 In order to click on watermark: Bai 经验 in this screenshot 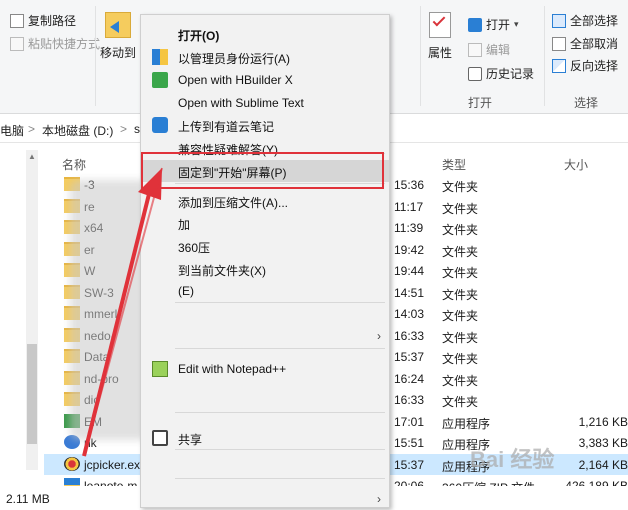, I will do `click(512, 459)`.